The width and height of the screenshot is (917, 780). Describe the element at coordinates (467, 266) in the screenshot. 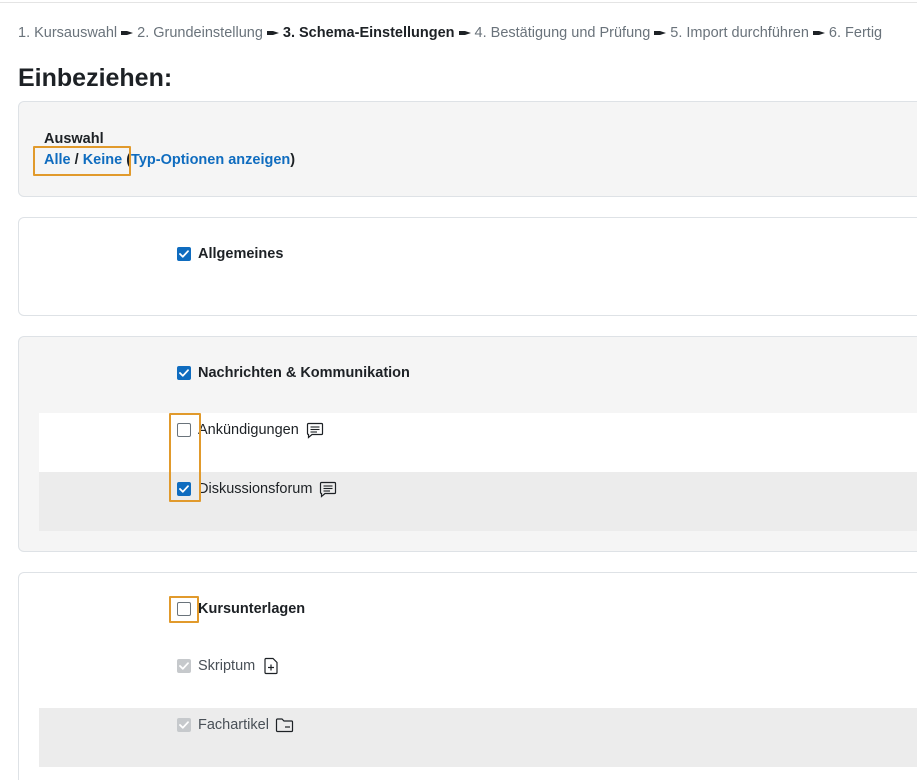

I see `section-card-general: Allgemeines` at that location.